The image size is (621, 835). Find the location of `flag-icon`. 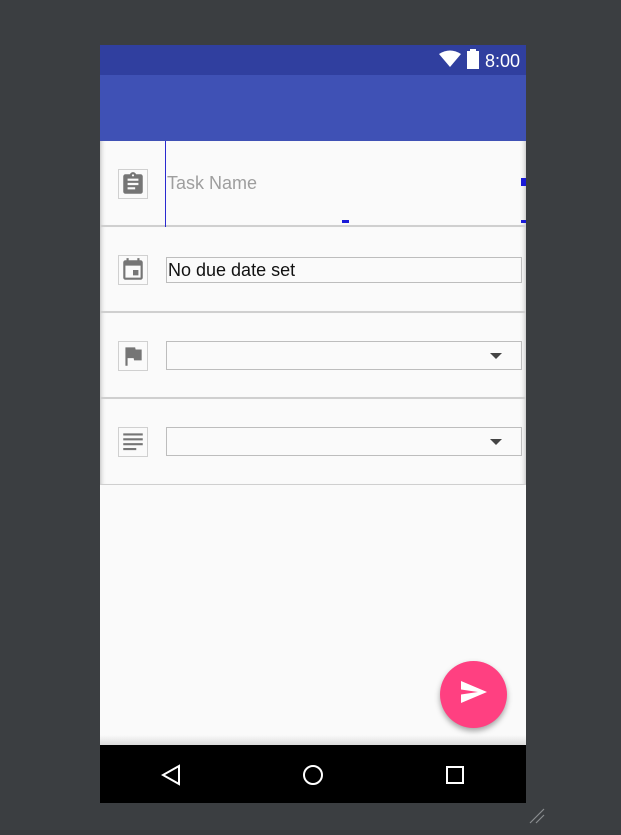

flag-icon is located at coordinates (133, 356).